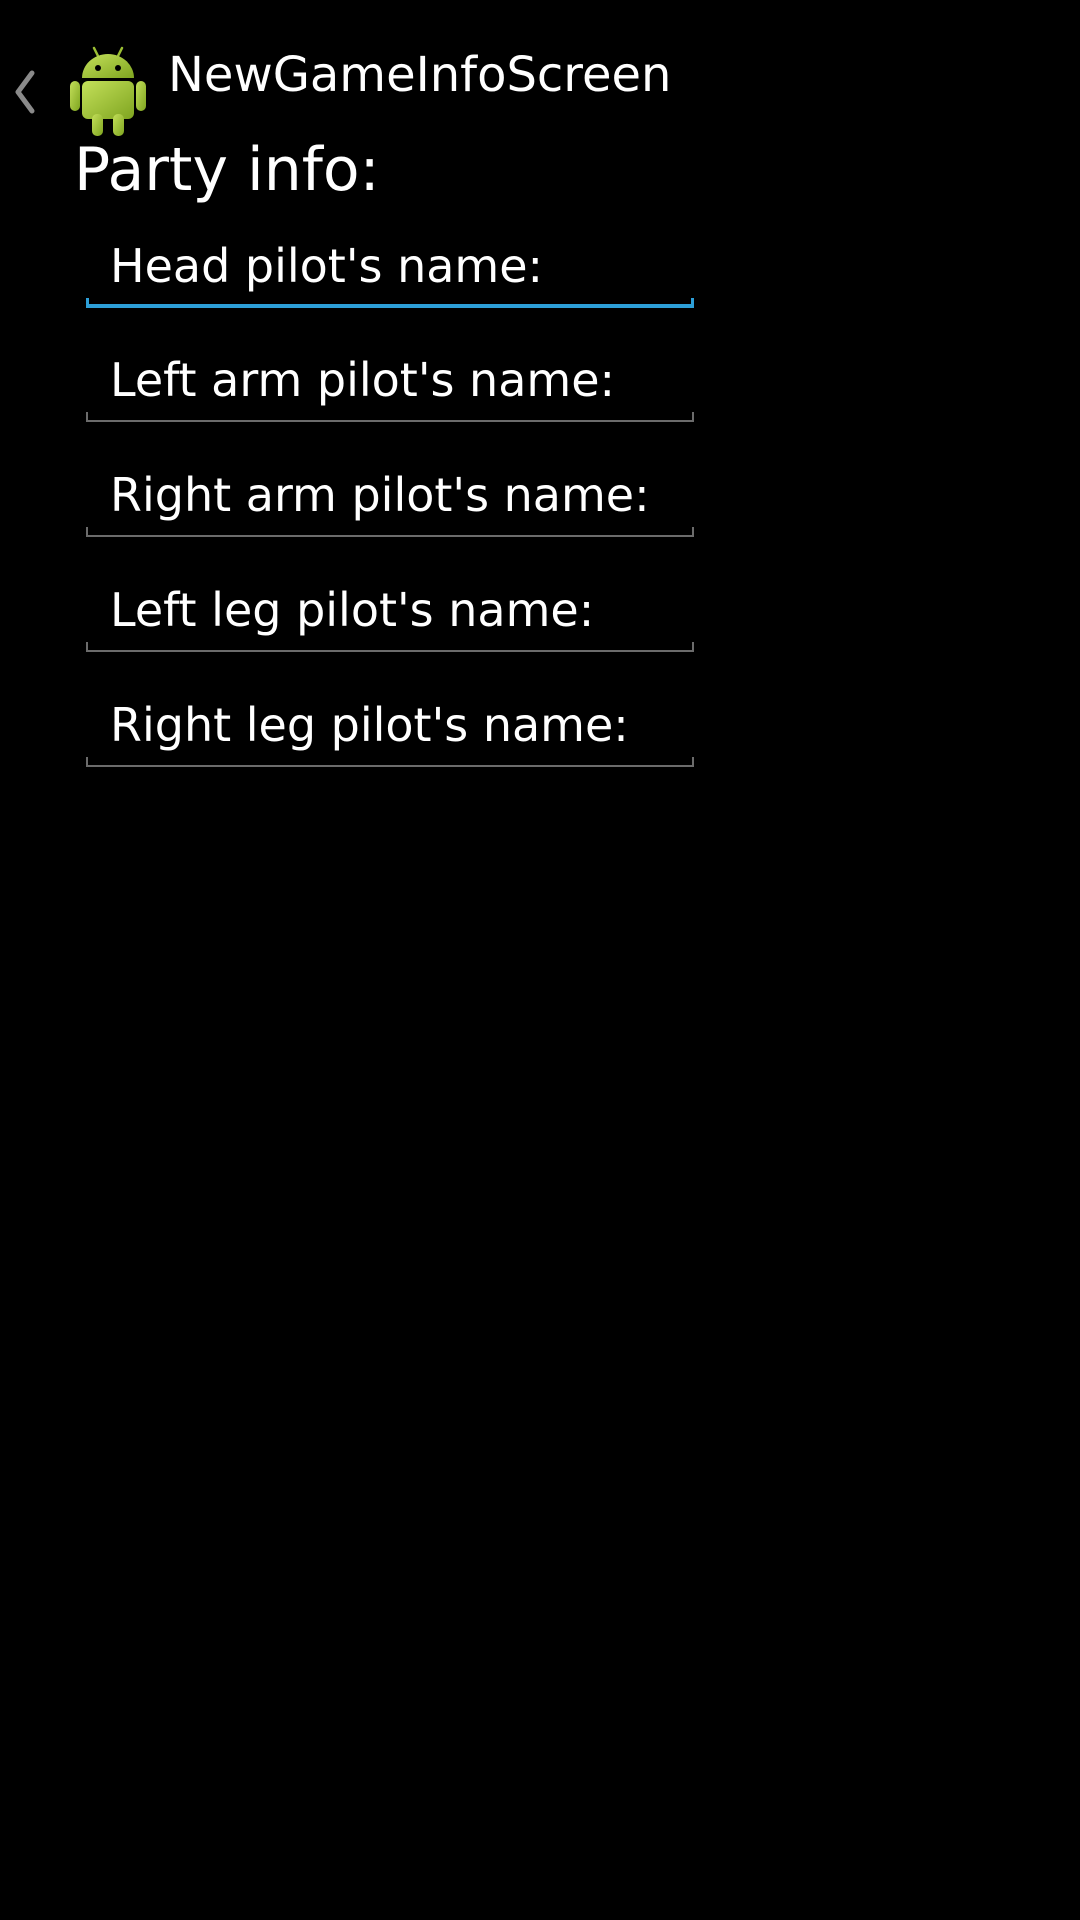 The height and width of the screenshot is (1920, 1080). I want to click on left-leg-pilot-field, so click(390, 616).